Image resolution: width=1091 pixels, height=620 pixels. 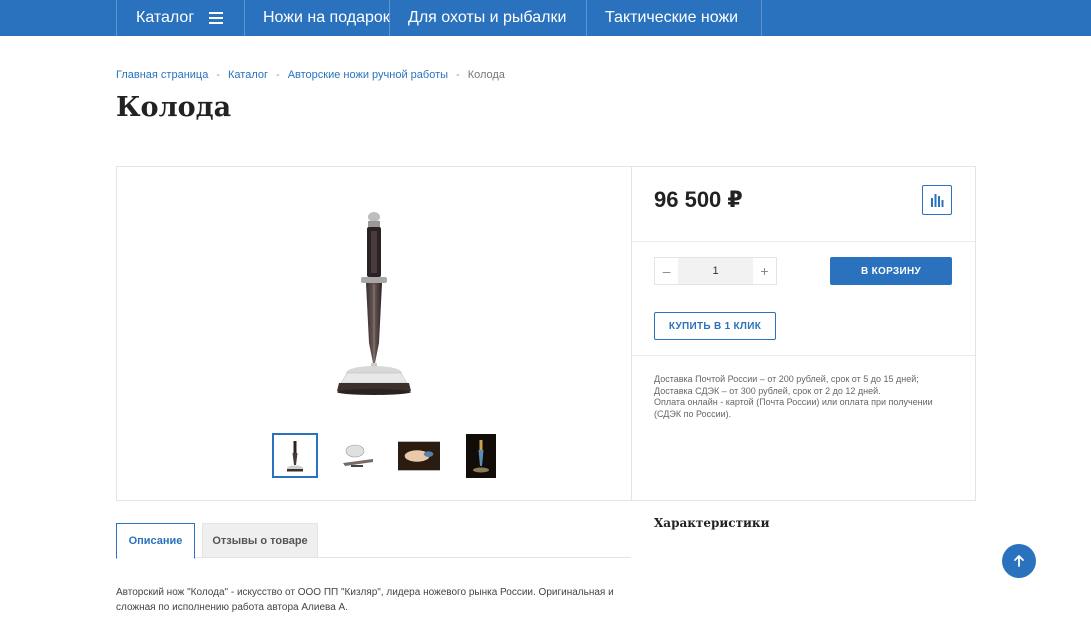 I want to click on thumbnail-stand-image, so click(x=358, y=455).